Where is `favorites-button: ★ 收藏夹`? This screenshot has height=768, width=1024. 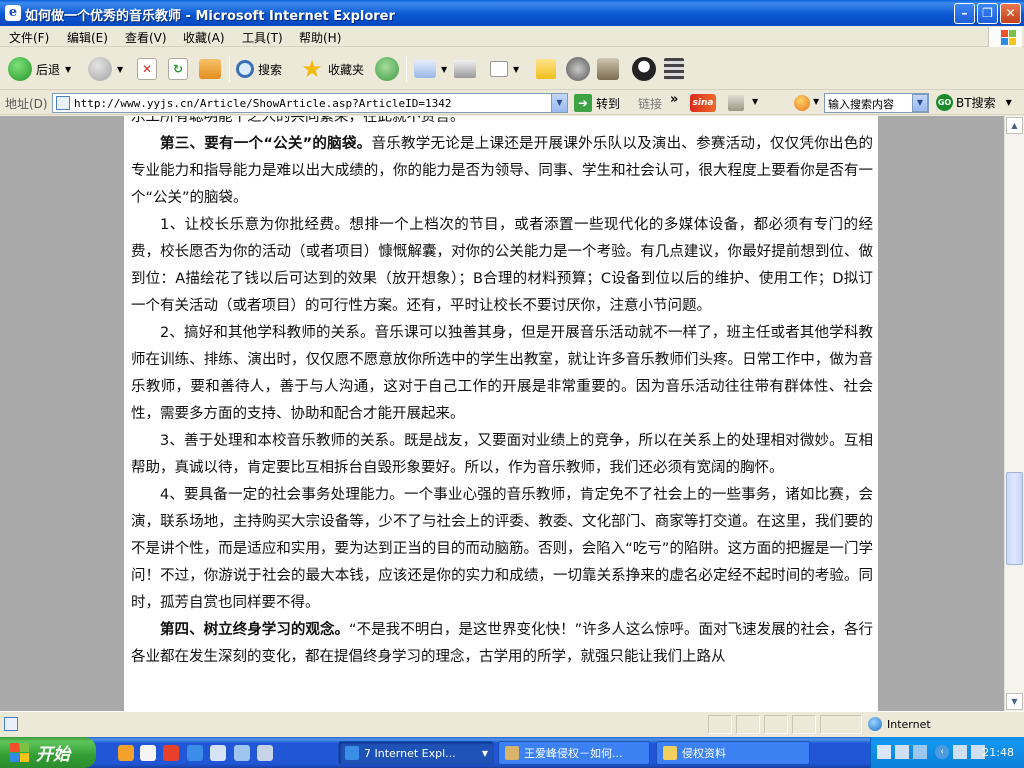 favorites-button: ★ 收藏夹 is located at coordinates (332, 69).